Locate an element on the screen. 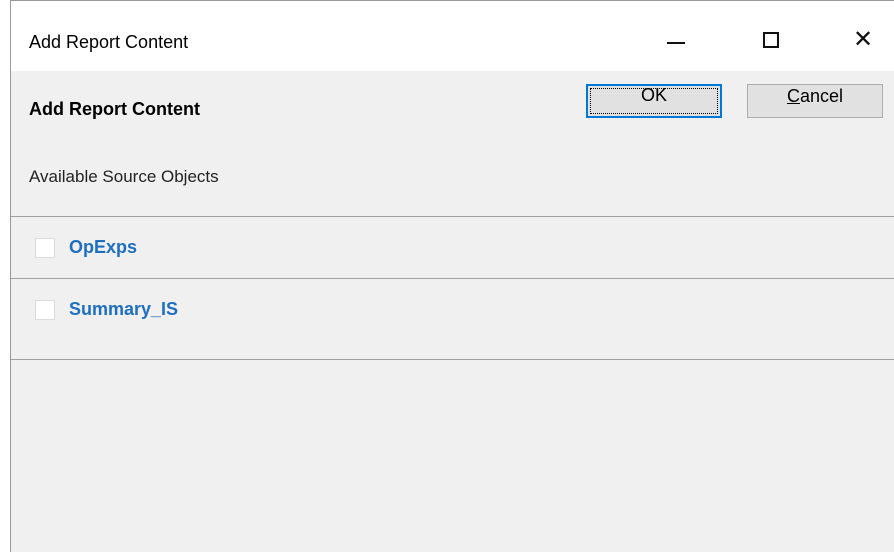 This screenshot has height=553, width=894. summary-is-checkbox is located at coordinates (45, 310).